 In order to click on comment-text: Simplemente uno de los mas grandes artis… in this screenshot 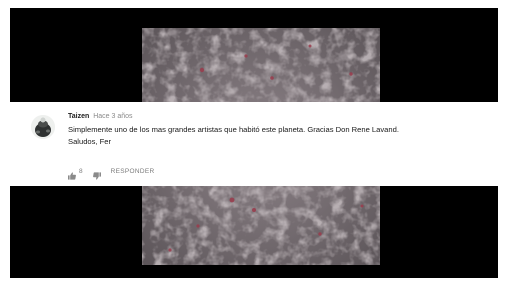, I will do `click(282, 136)`.